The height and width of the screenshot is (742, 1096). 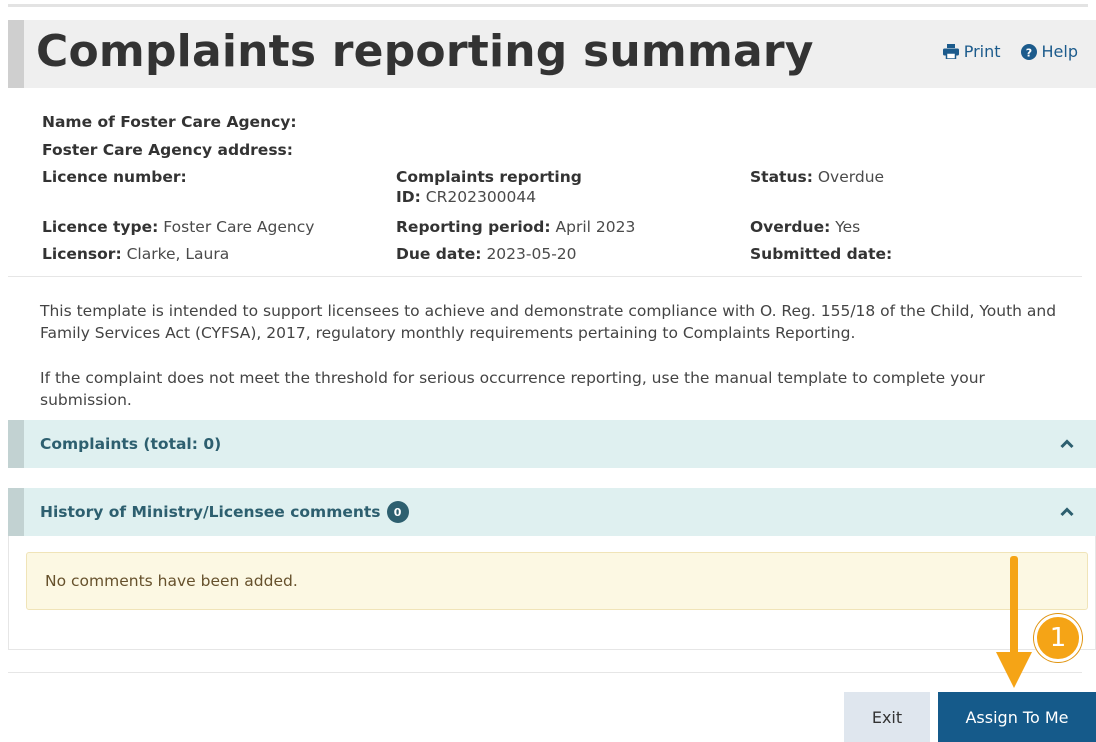 I want to click on print-link: Print, so click(x=971, y=51).